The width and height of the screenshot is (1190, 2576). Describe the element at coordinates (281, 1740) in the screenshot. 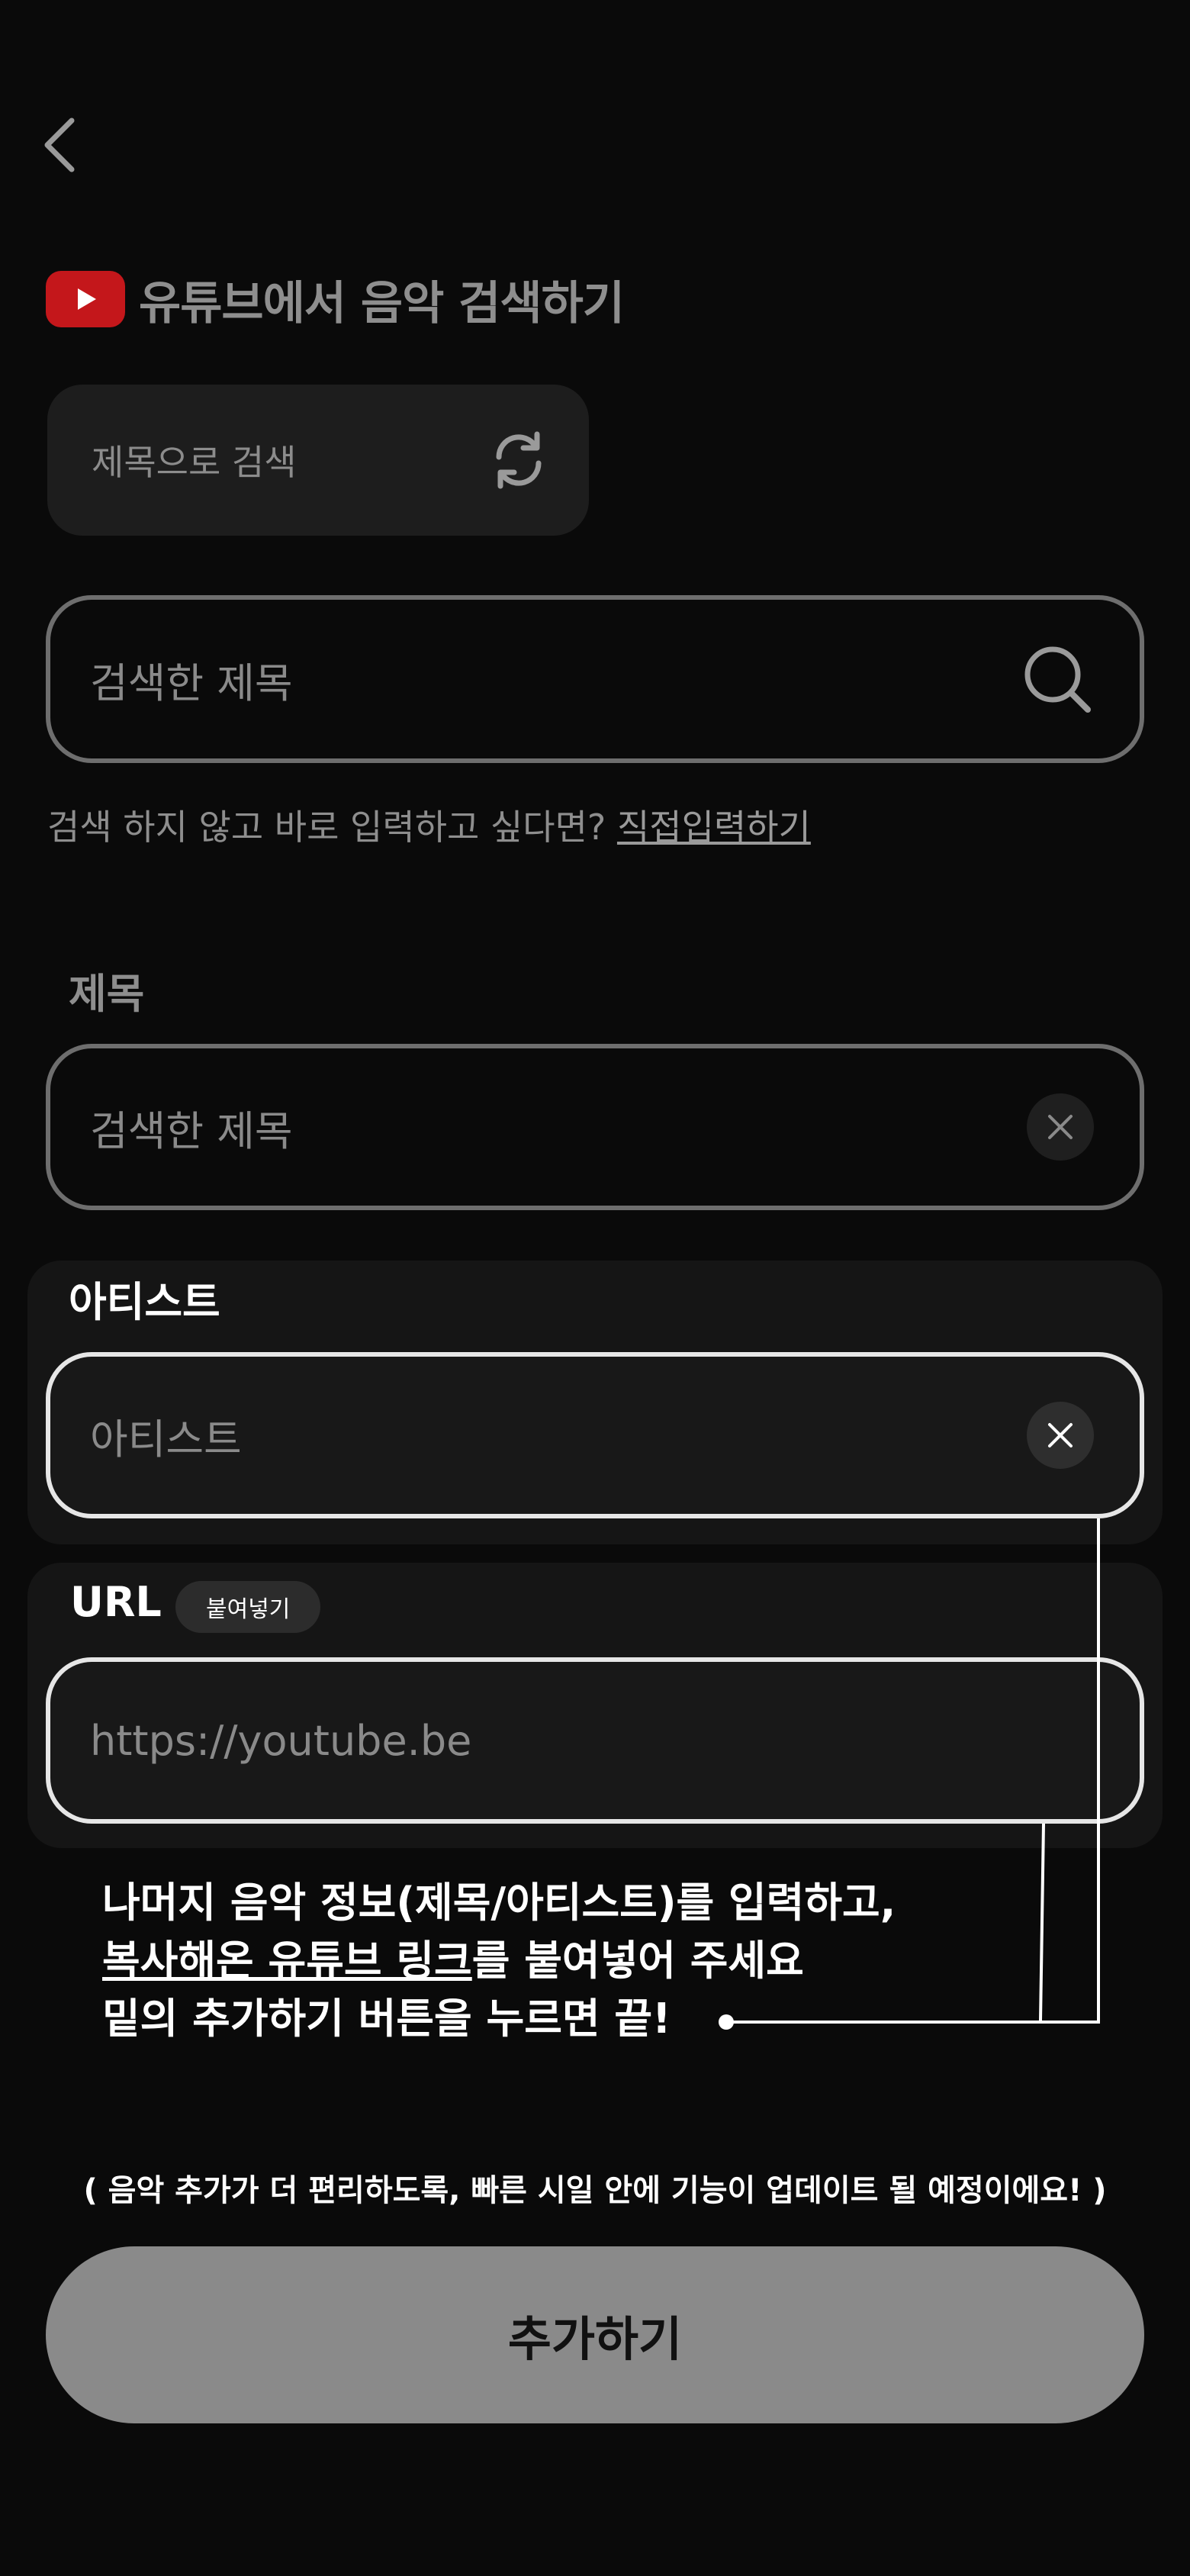

I see `url-input-placeholder: https://youtube.be` at that location.